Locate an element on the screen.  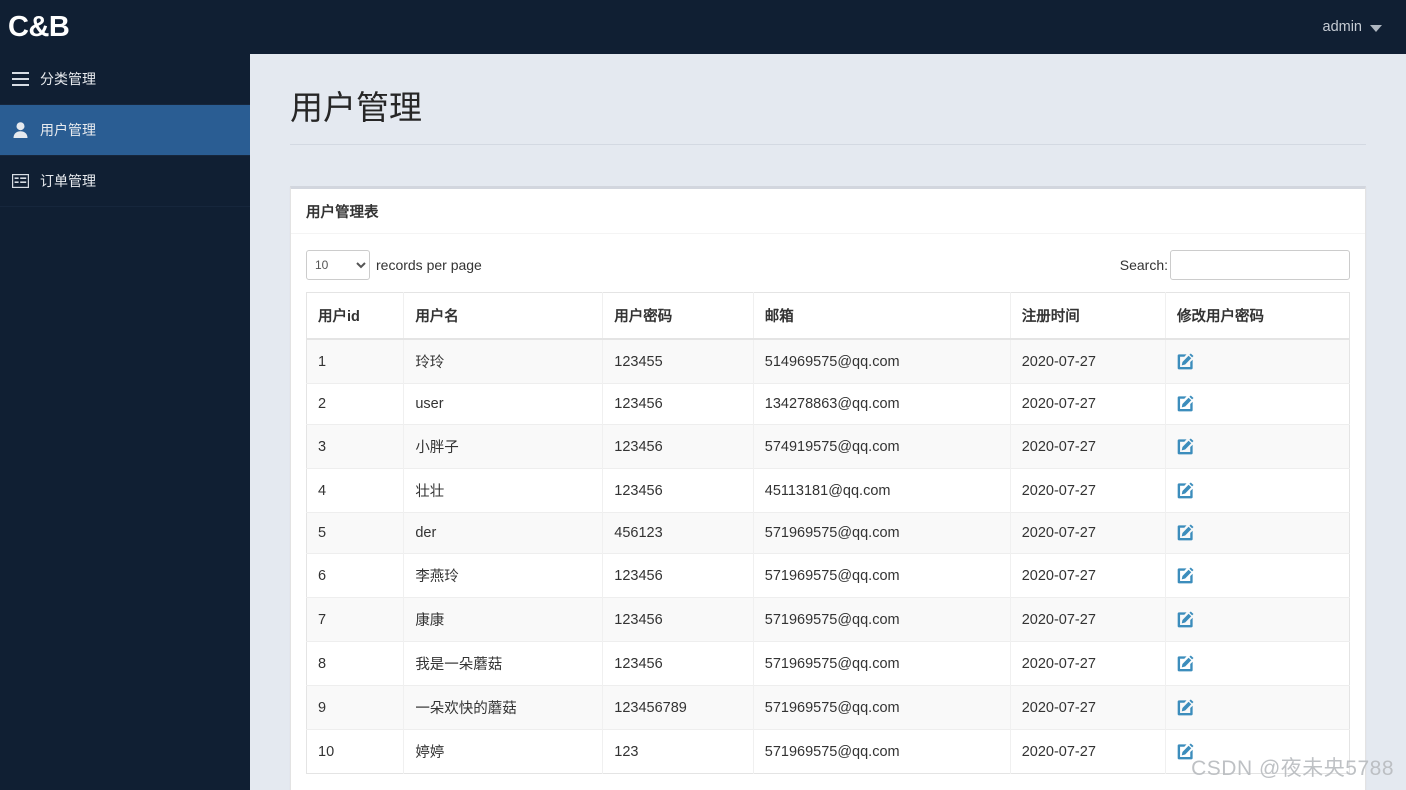
table-row: 10 婷婷 123 571969575@qq.com 2020-07-27 is located at coordinates (828, 751).